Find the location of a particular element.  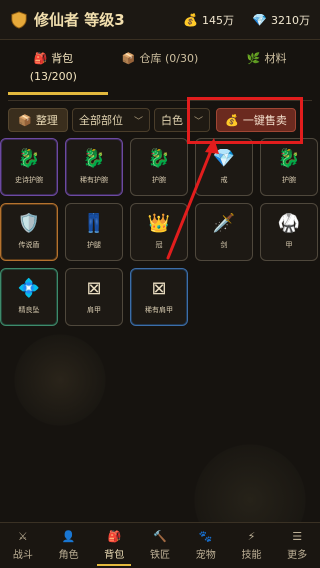

item-slot: 🐉 史诗护腕 is located at coordinates (29, 167).